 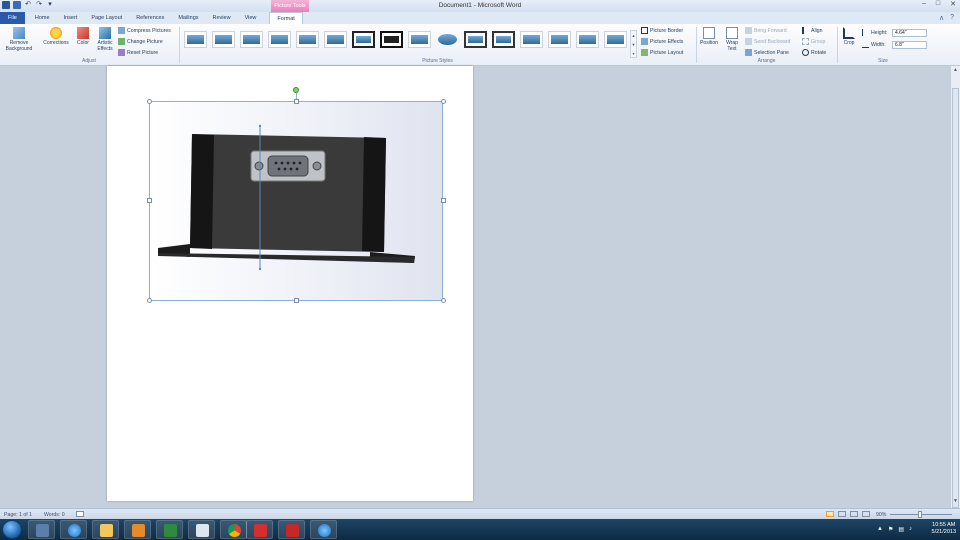 I want to click on wrap-text-button: Wrap Text, so click(x=732, y=39).